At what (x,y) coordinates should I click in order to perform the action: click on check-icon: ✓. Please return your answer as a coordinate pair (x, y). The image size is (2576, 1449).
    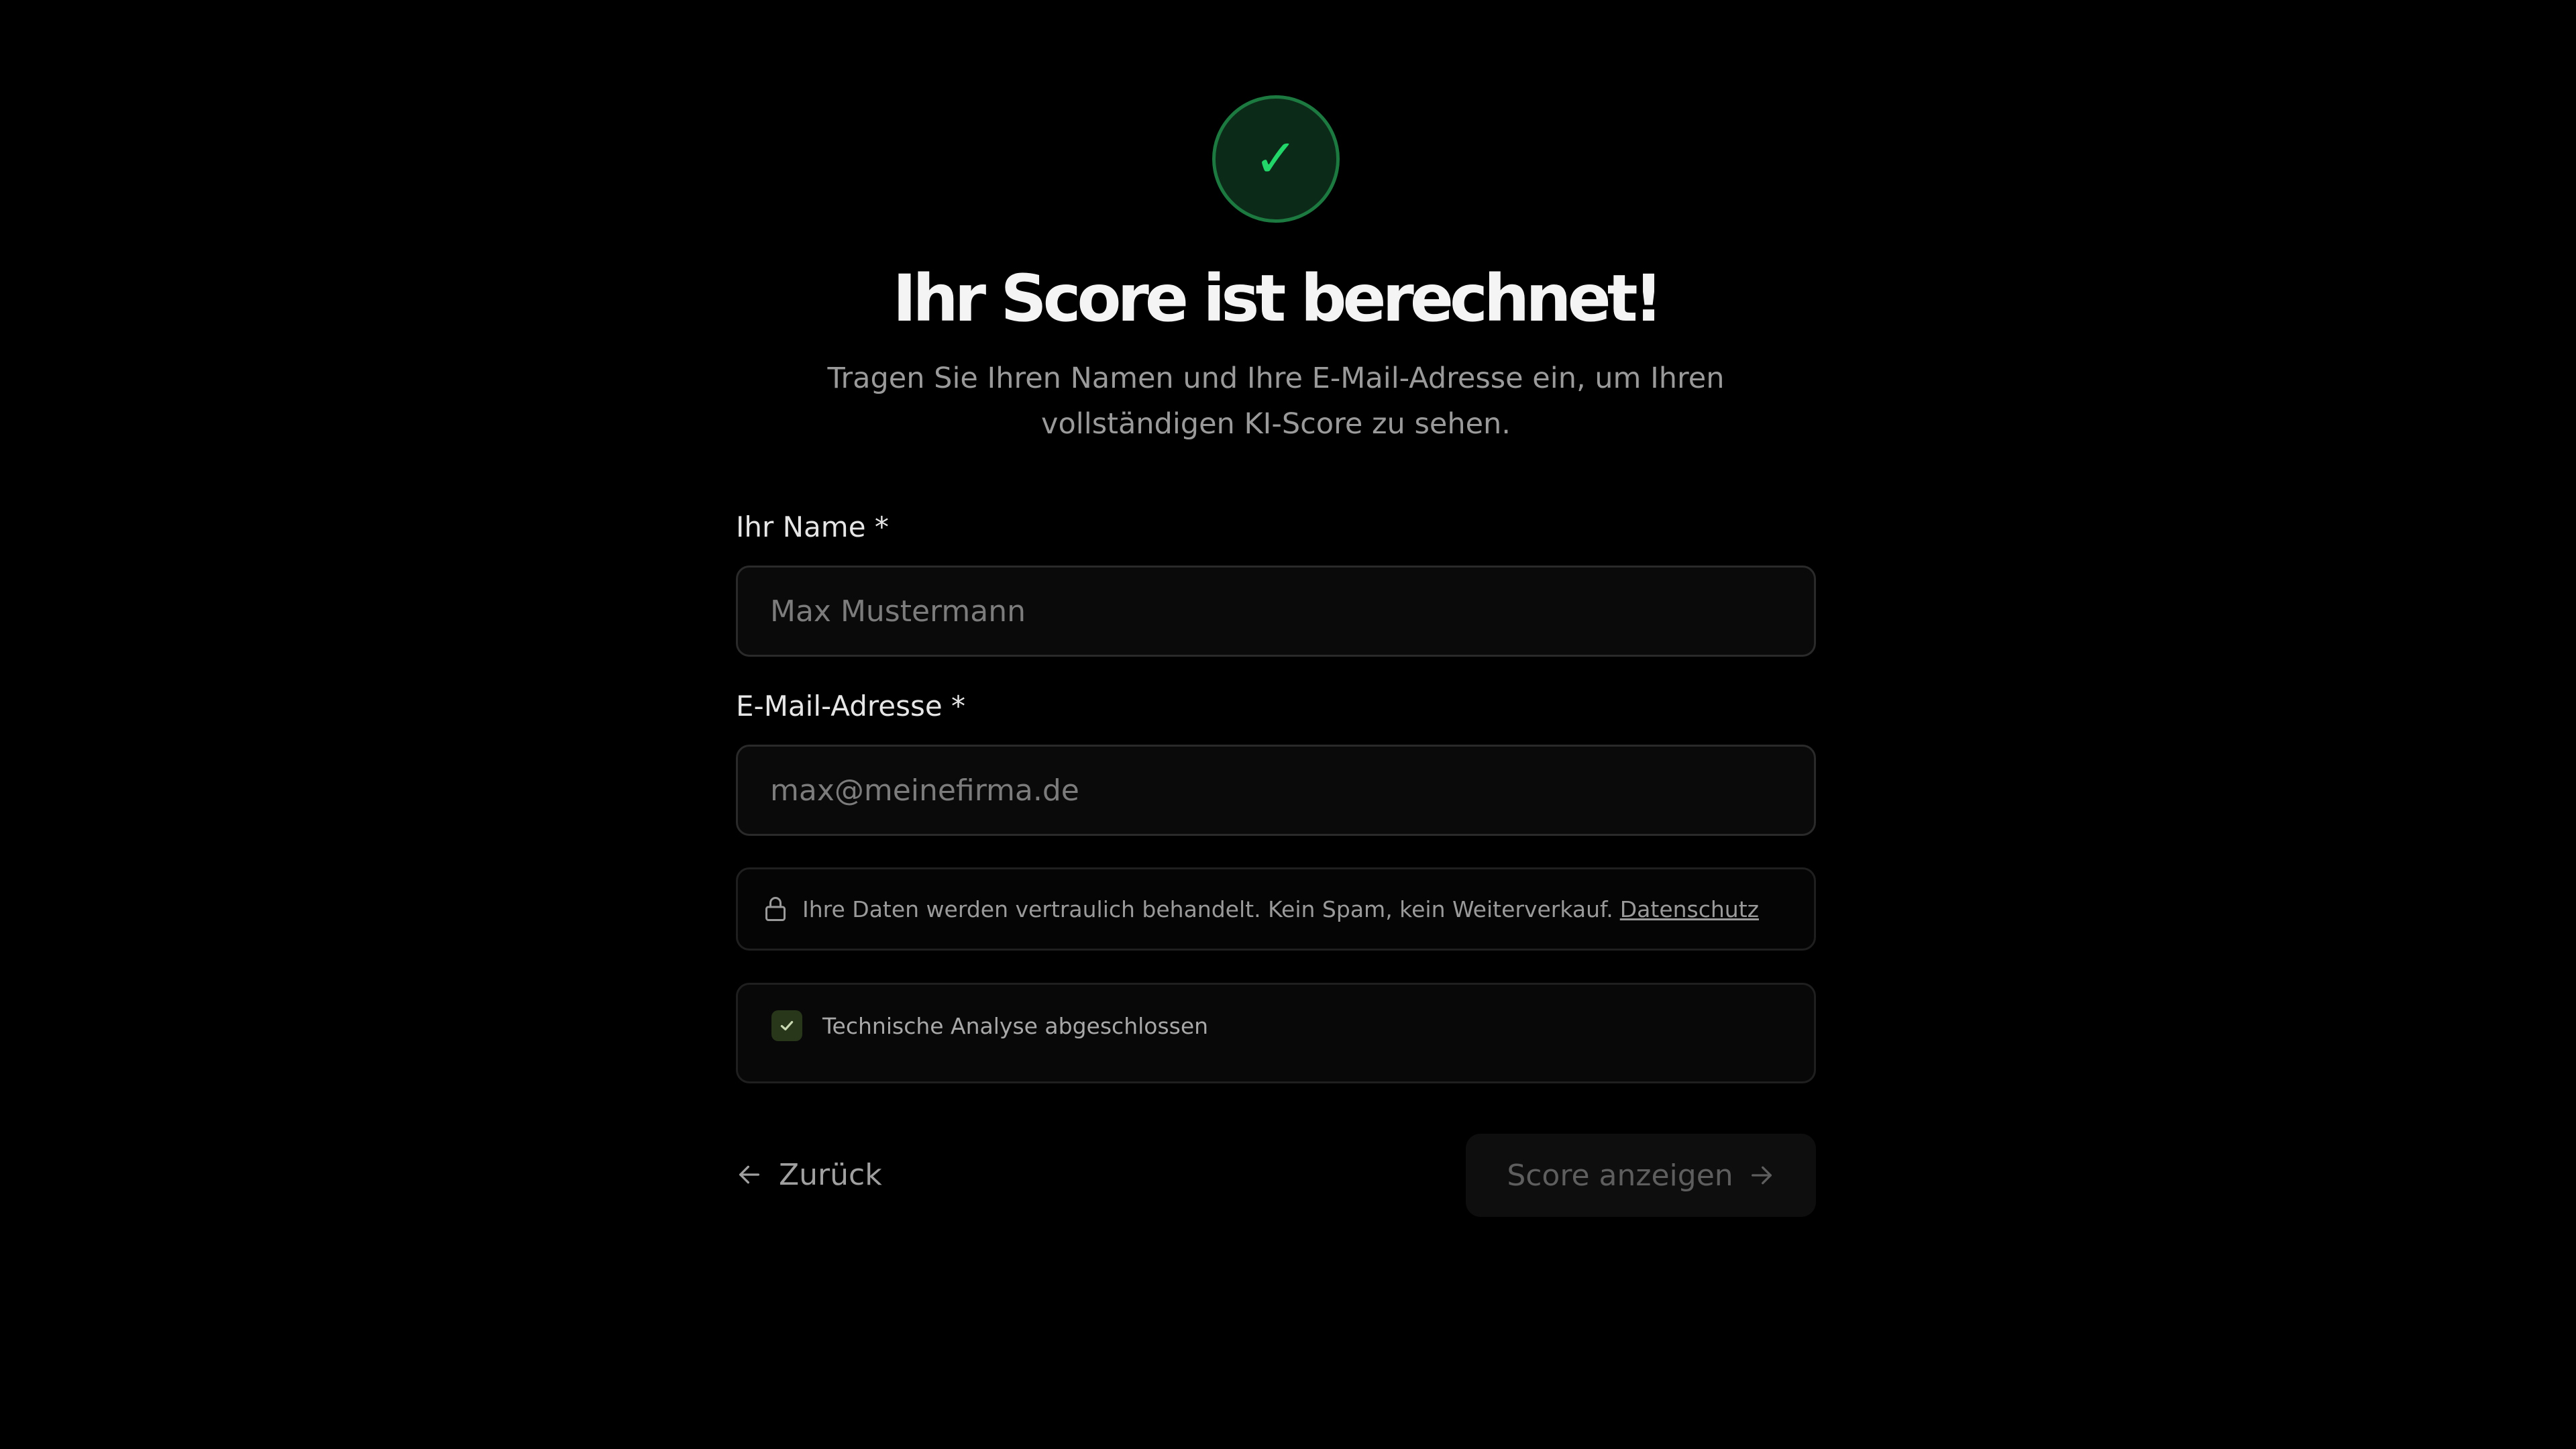
    Looking at the image, I should click on (1276, 159).